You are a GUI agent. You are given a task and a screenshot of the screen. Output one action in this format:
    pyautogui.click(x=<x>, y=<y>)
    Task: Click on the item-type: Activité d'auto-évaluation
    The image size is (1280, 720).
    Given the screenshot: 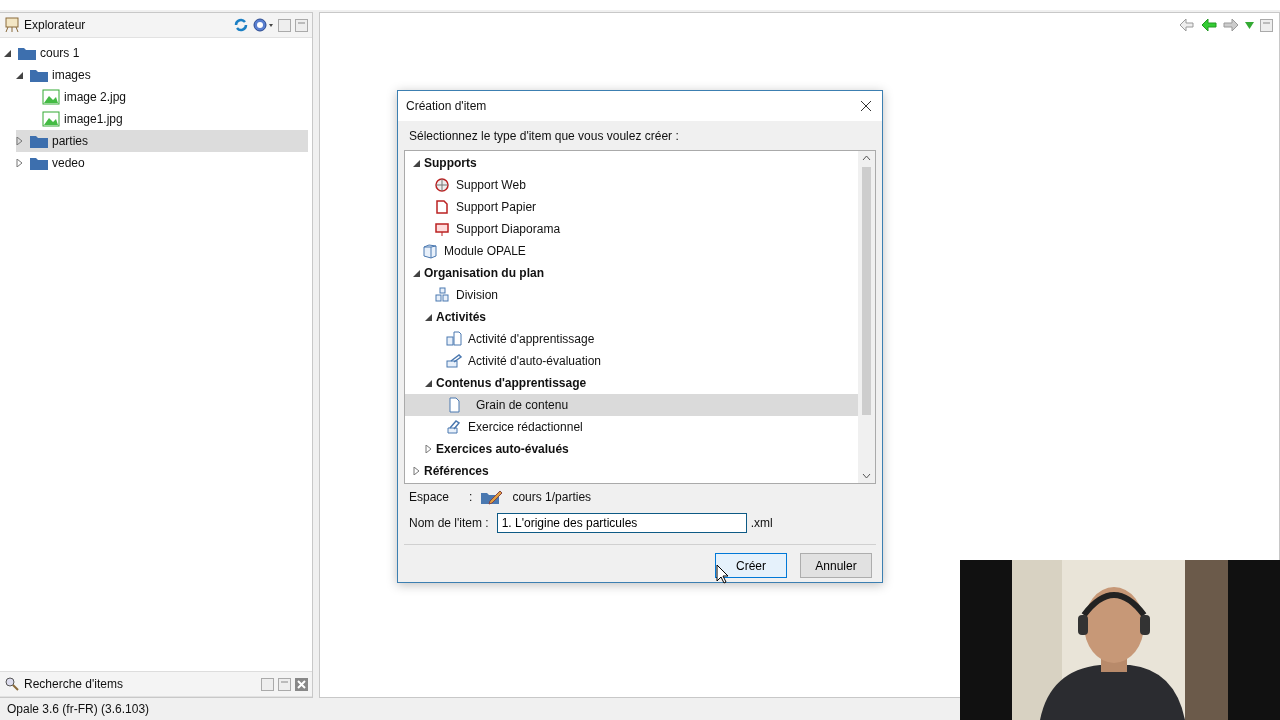 What is the action you would take?
    pyautogui.click(x=535, y=361)
    